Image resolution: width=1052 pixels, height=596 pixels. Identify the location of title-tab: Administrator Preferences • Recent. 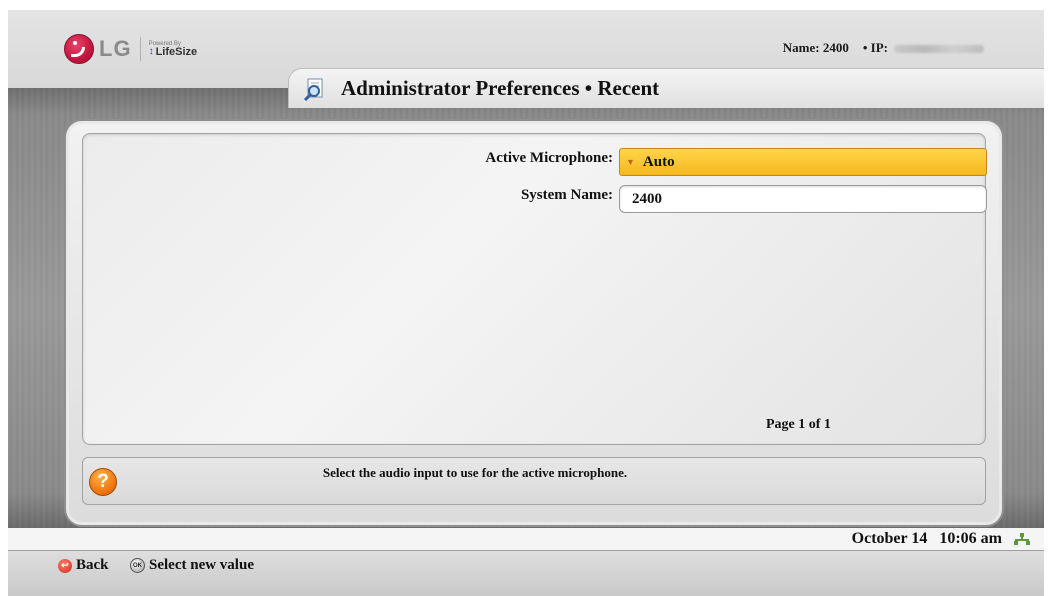
(666, 88).